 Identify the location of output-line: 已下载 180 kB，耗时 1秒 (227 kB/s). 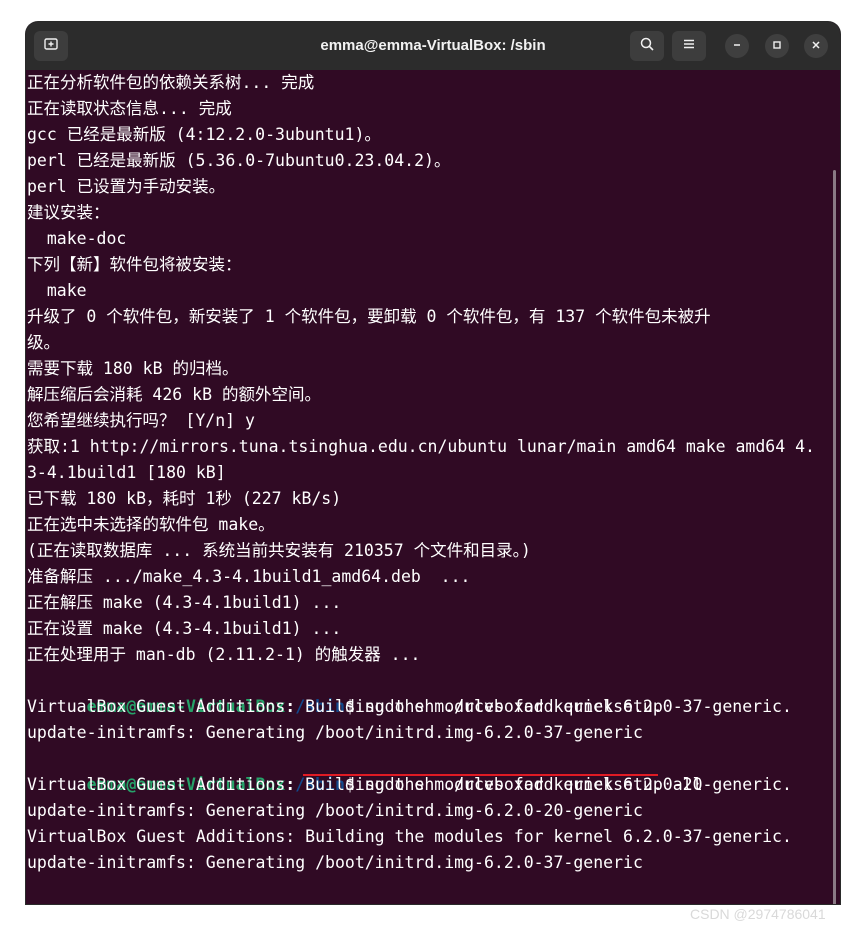
(184, 498).